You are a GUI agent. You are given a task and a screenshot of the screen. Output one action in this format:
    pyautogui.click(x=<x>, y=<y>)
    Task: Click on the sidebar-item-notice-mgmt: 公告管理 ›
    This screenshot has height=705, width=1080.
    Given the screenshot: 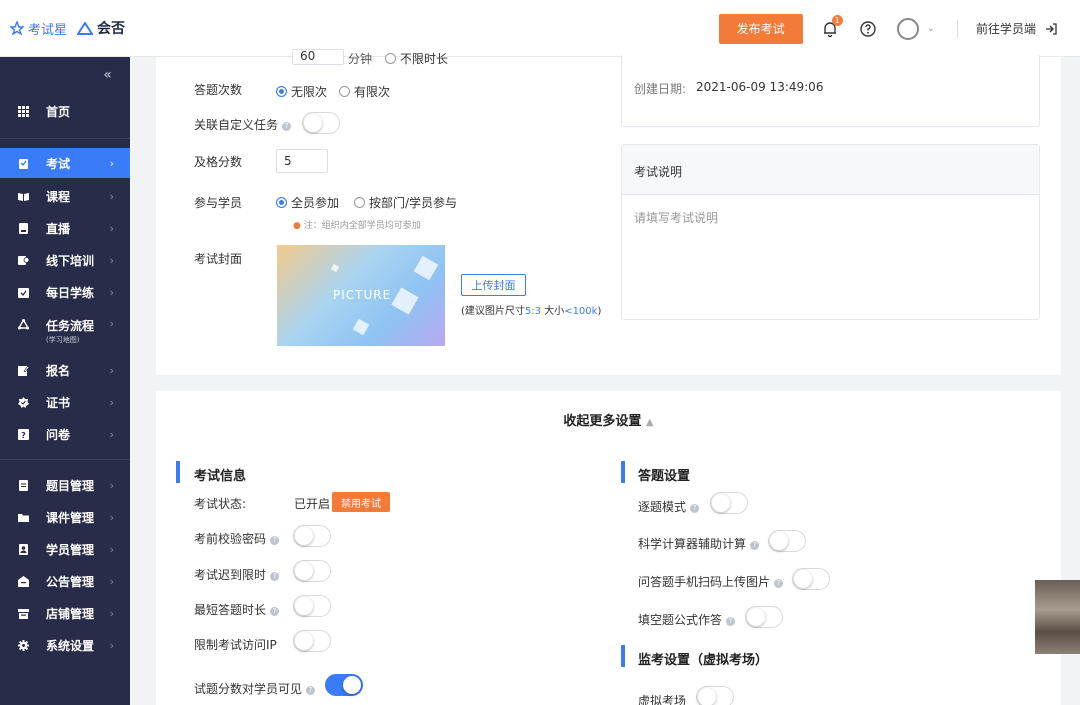 What is the action you would take?
    pyautogui.click(x=65, y=581)
    